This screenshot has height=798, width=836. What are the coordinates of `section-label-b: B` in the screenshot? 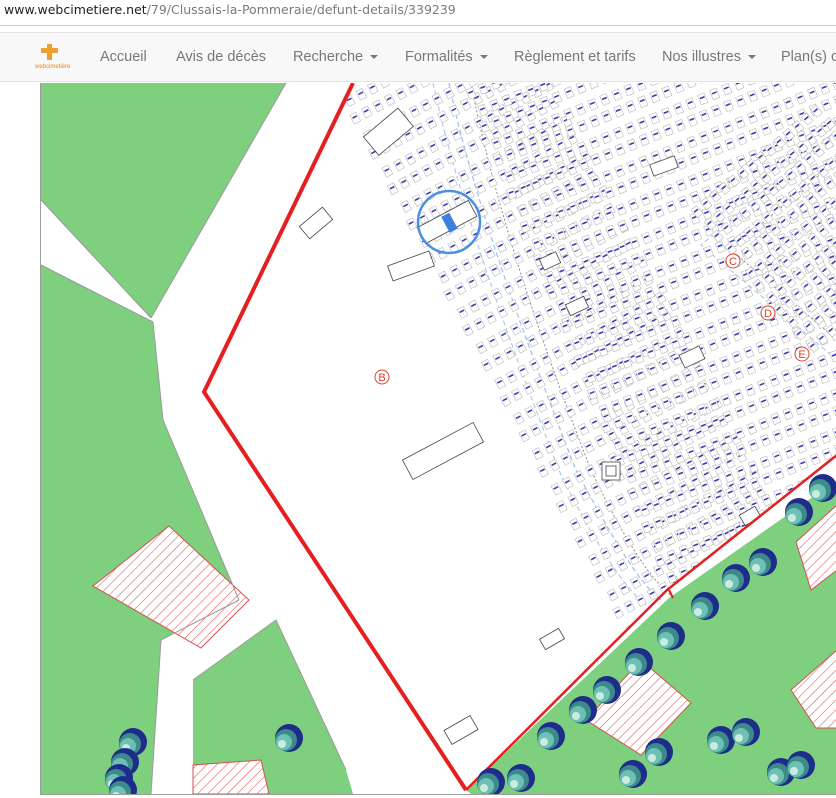 It's located at (382, 377).